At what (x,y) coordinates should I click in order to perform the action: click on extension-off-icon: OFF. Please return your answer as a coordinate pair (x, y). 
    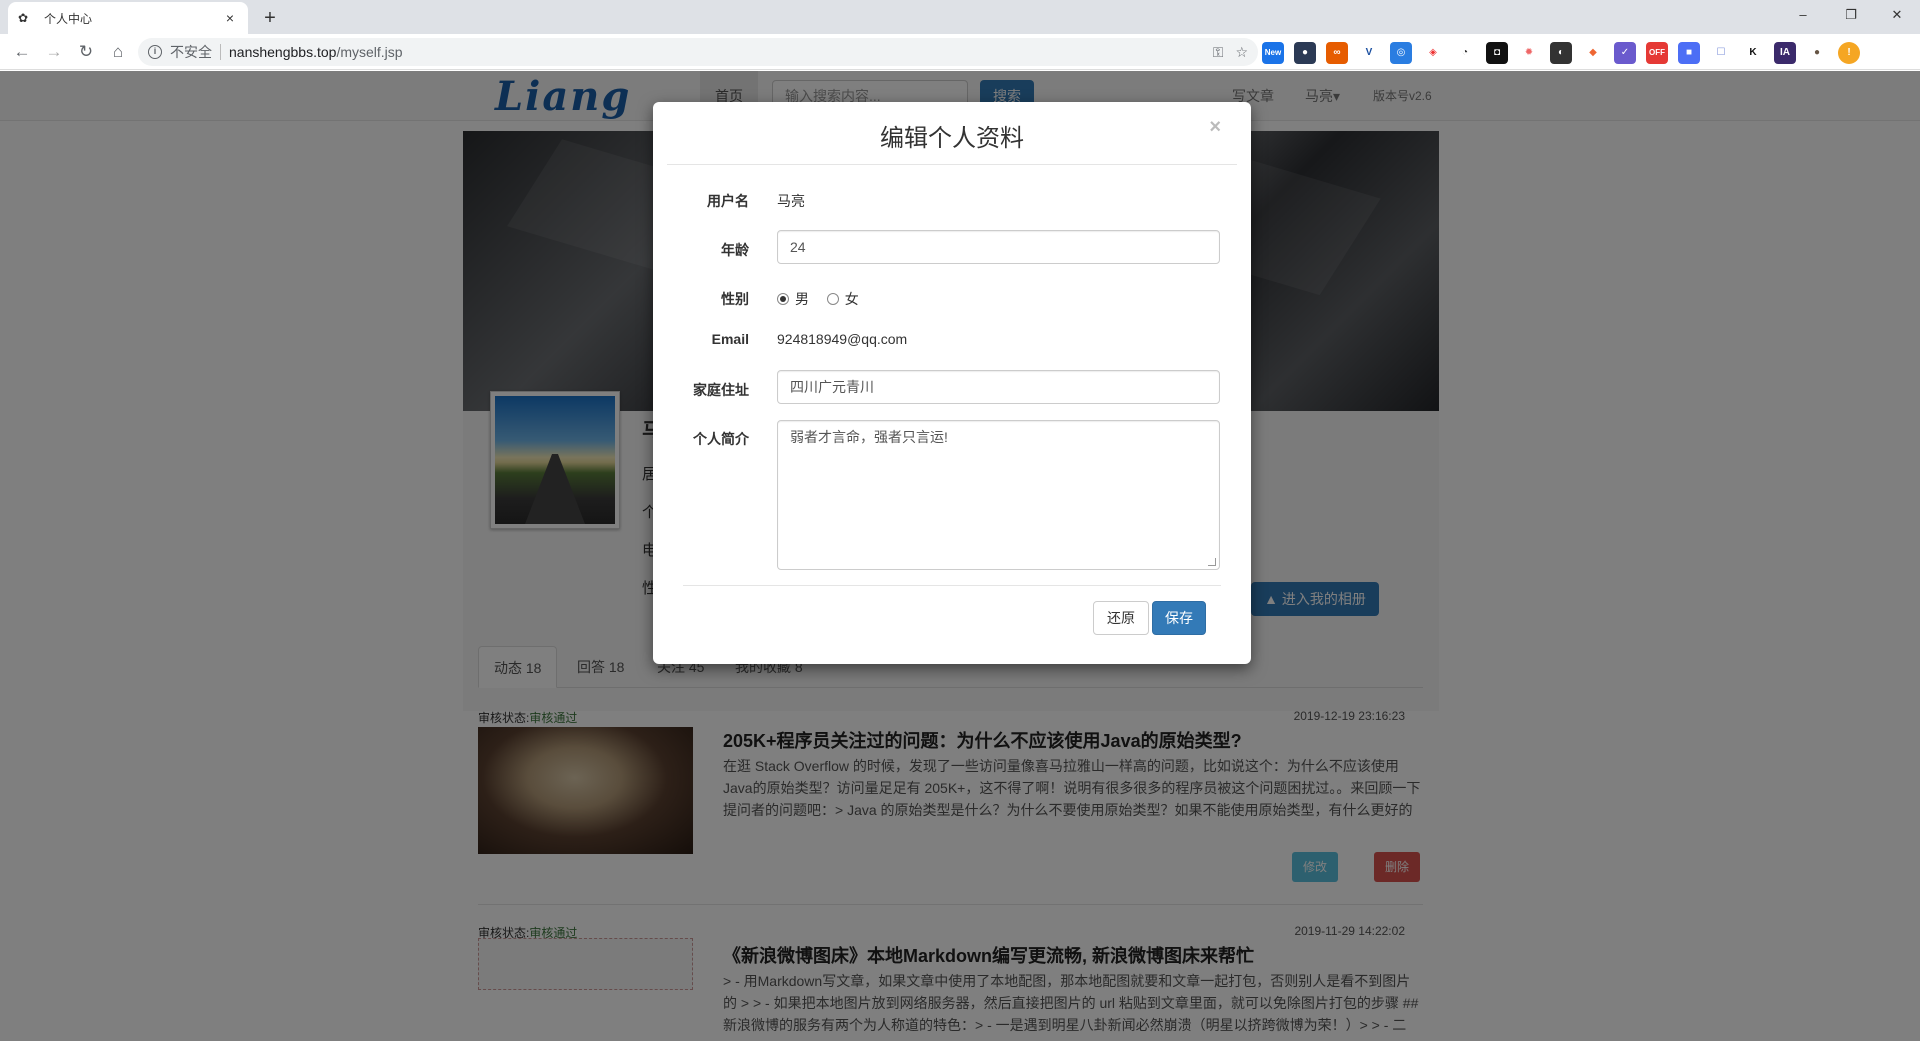
    Looking at the image, I should click on (1657, 53).